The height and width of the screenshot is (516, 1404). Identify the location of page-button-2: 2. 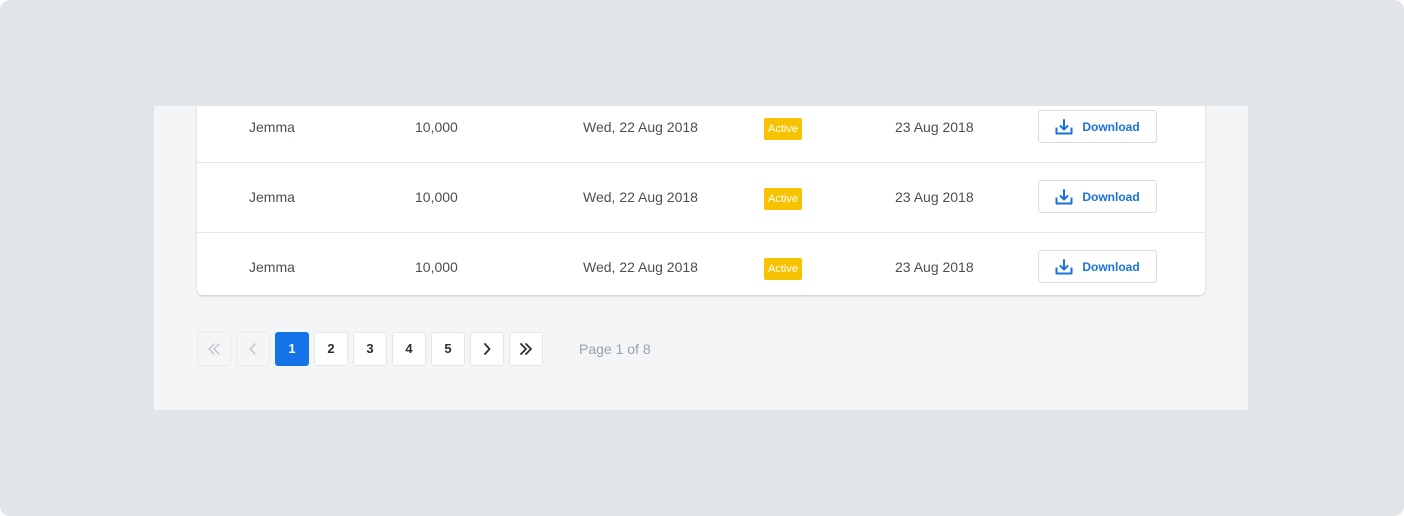
(331, 348).